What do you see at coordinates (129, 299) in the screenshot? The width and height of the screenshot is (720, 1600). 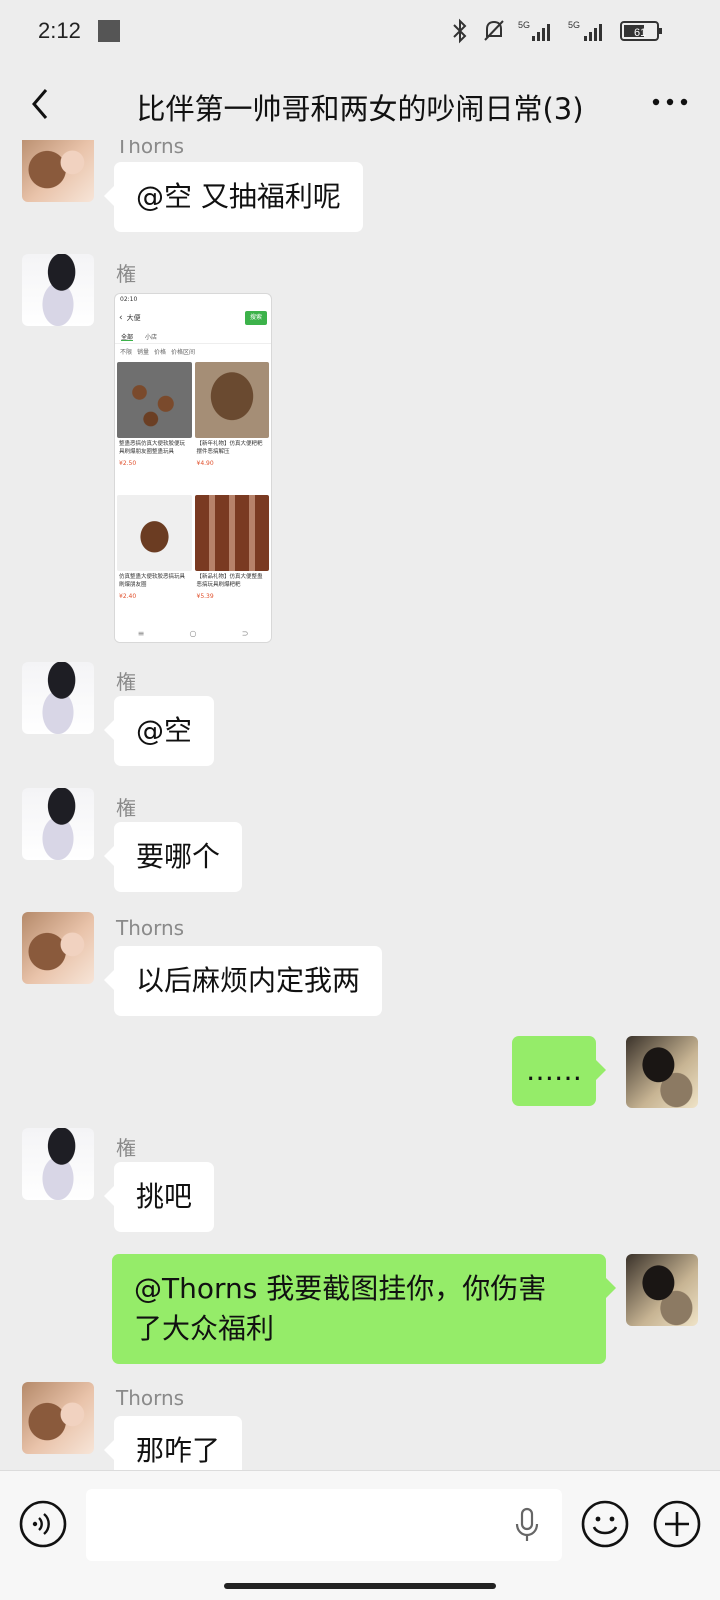 I see `image-status-time: 02:10` at bounding box center [129, 299].